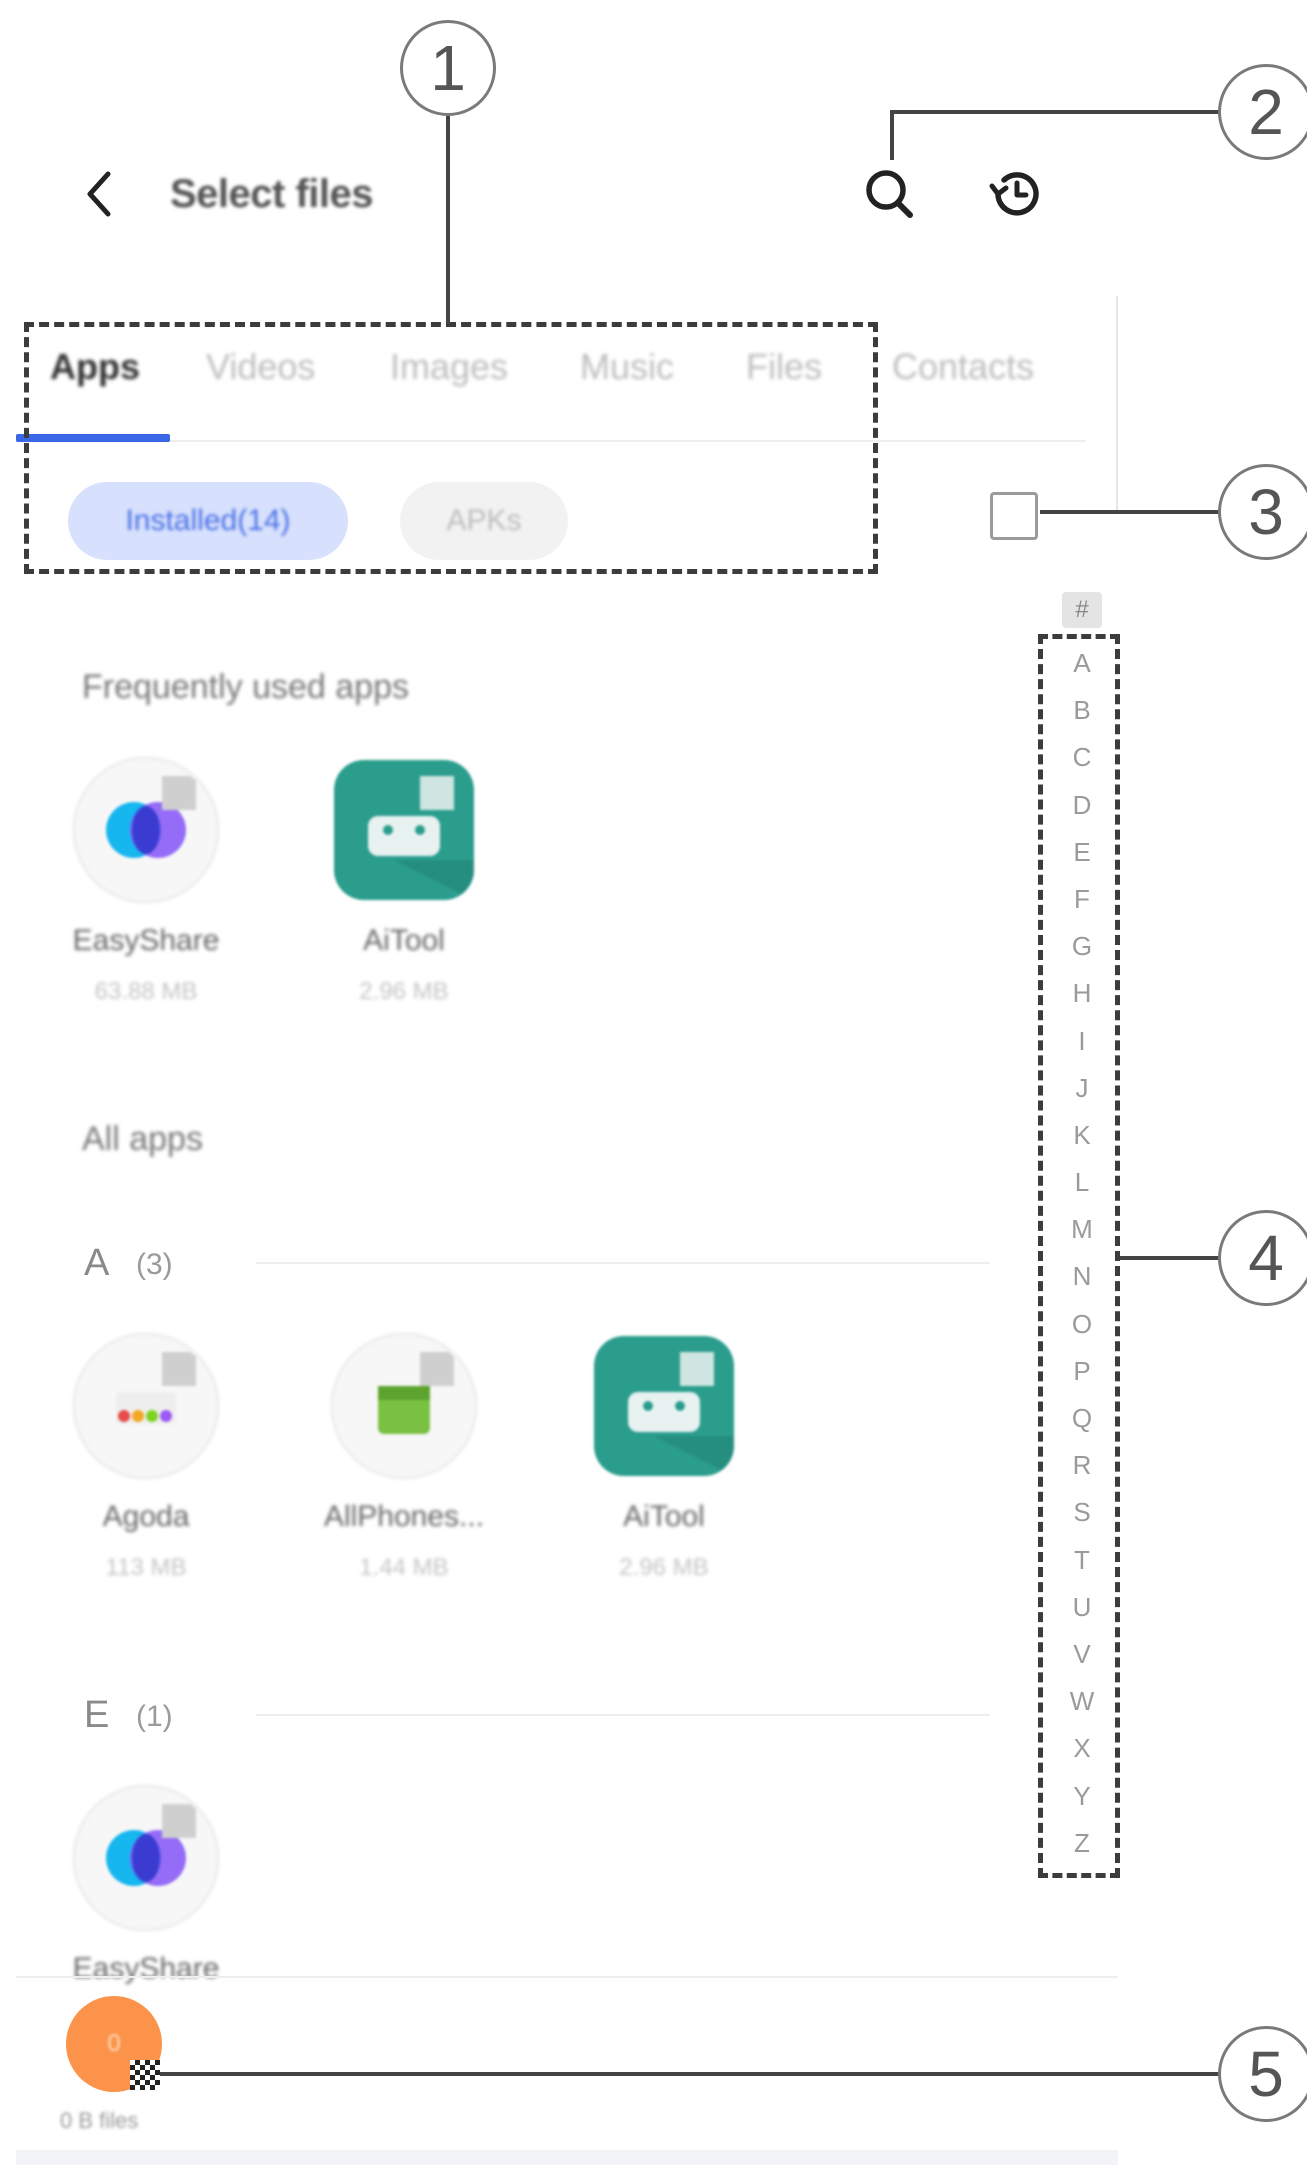 This screenshot has width=1307, height=2165. Describe the element at coordinates (1014, 516) in the screenshot. I see `select-all-checkbox` at that location.